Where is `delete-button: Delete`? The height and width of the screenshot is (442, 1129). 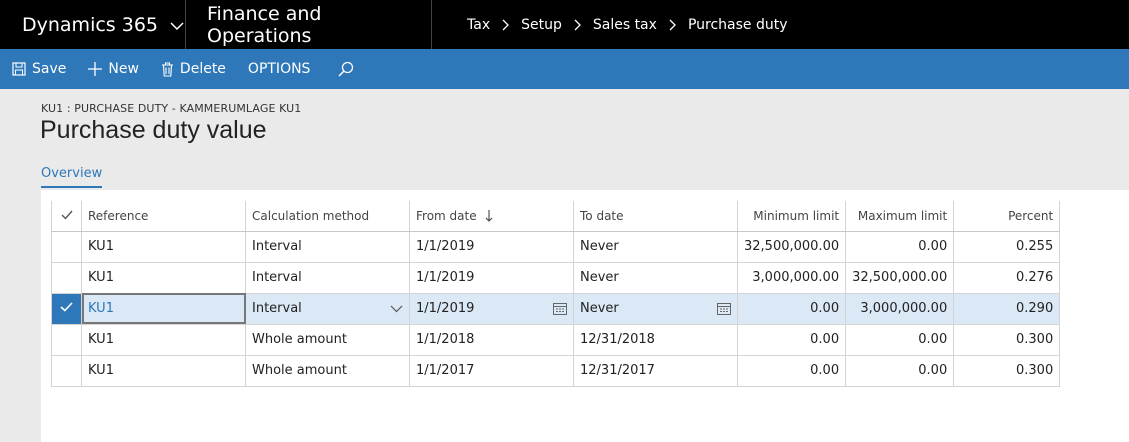
delete-button: Delete is located at coordinates (193, 69).